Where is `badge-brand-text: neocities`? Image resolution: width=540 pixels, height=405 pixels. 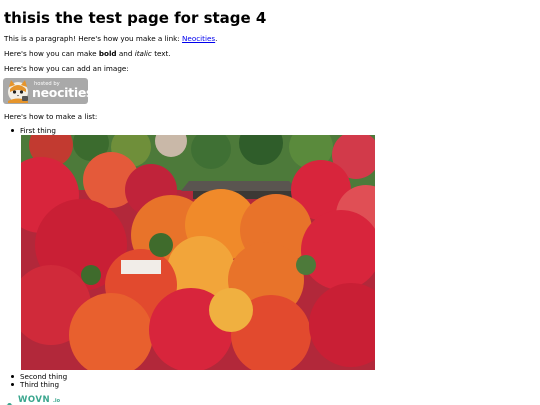 badge-brand-text: neocities is located at coordinates (60, 92).